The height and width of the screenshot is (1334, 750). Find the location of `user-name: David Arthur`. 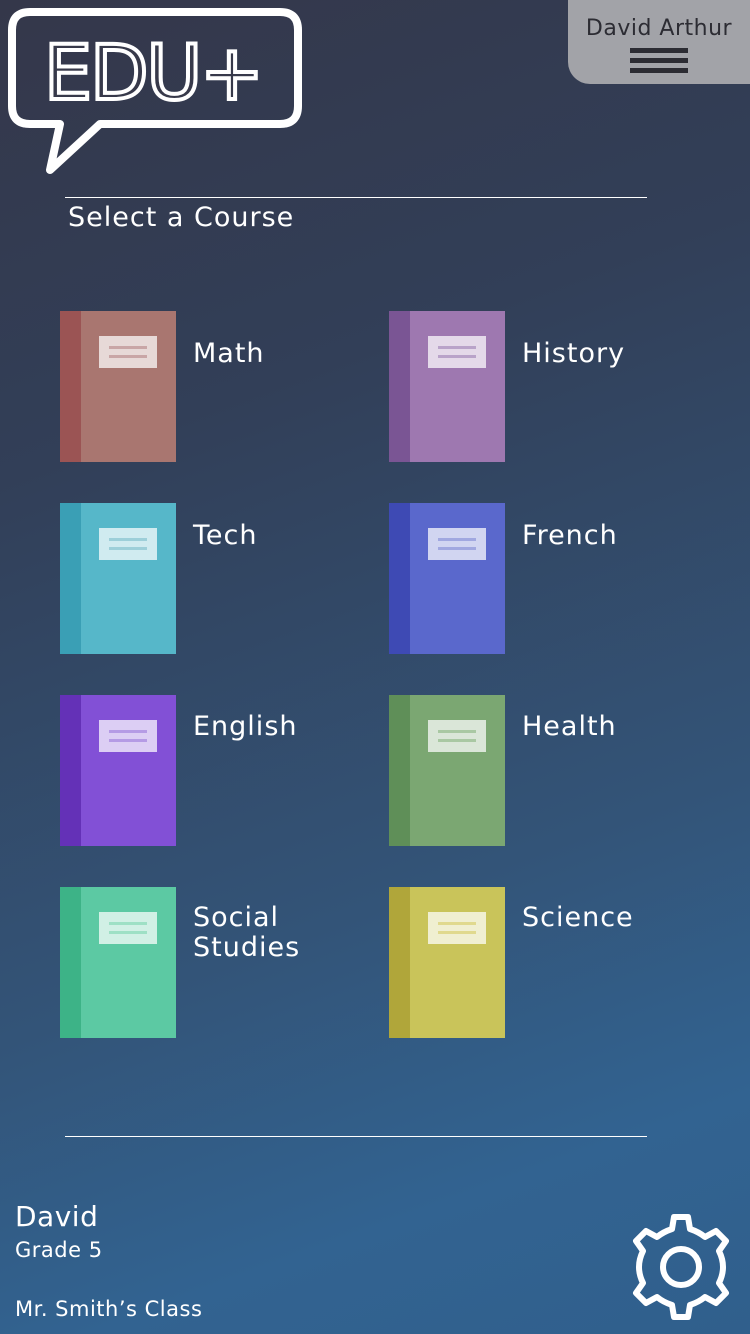

user-name: David Arthur is located at coordinates (659, 28).